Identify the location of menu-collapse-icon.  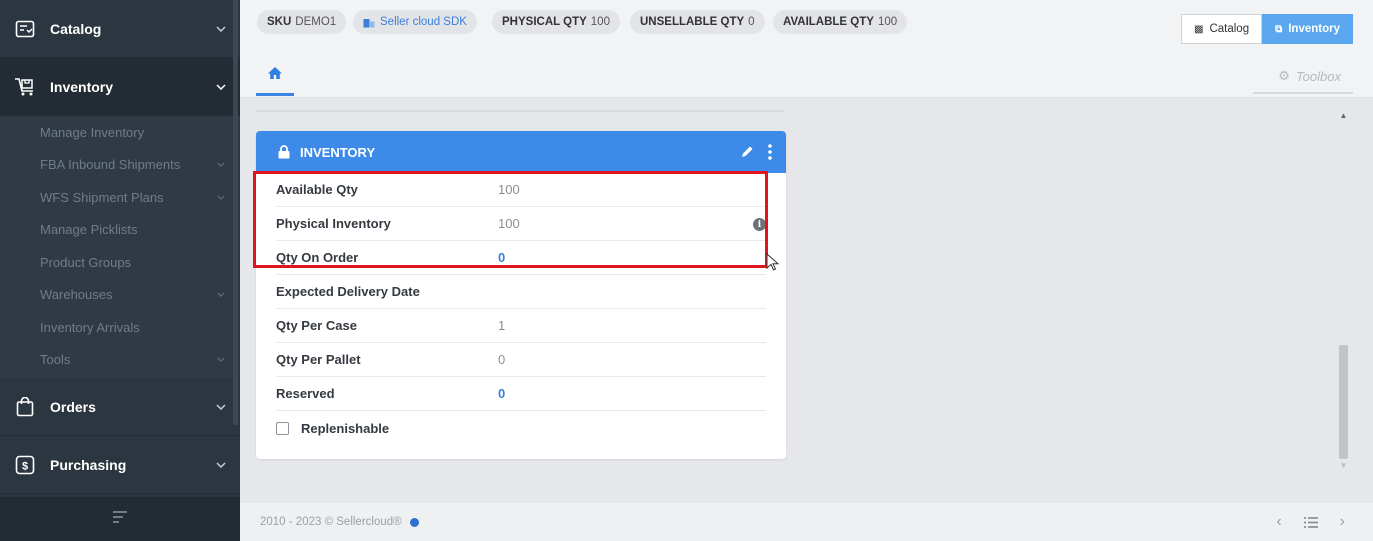
(120, 519).